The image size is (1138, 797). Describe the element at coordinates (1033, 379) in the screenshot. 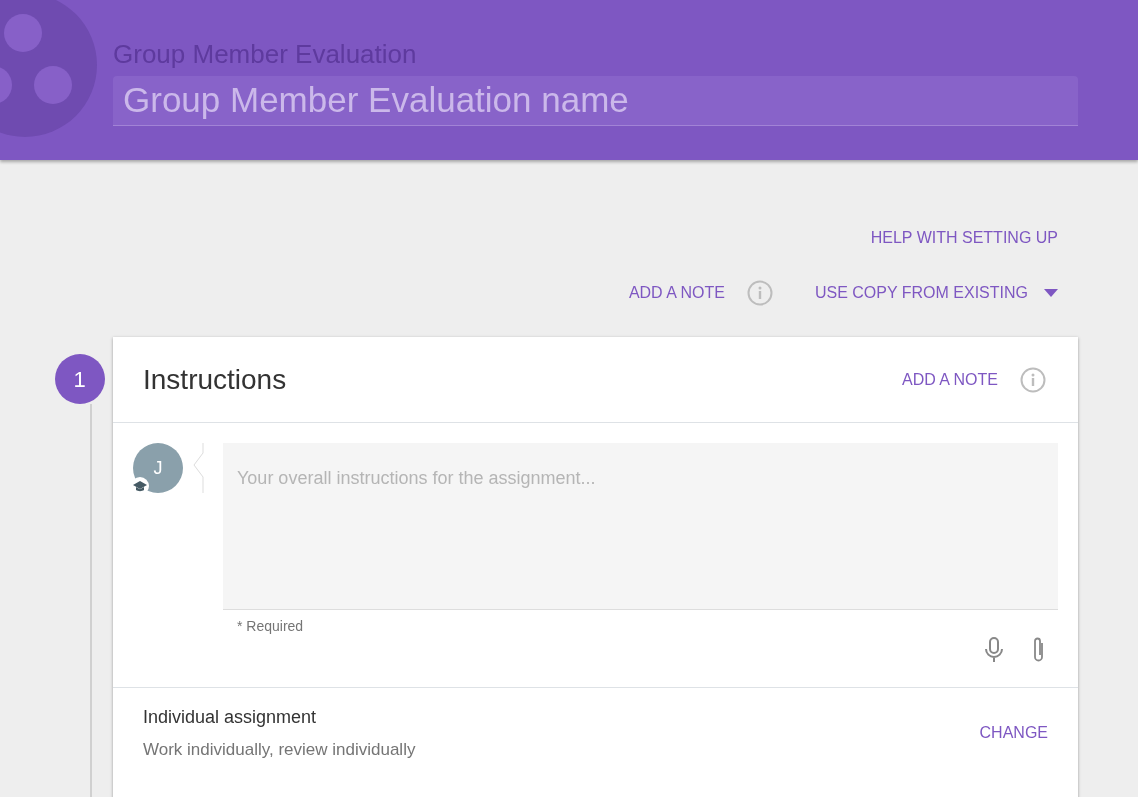

I see `info-icon` at that location.